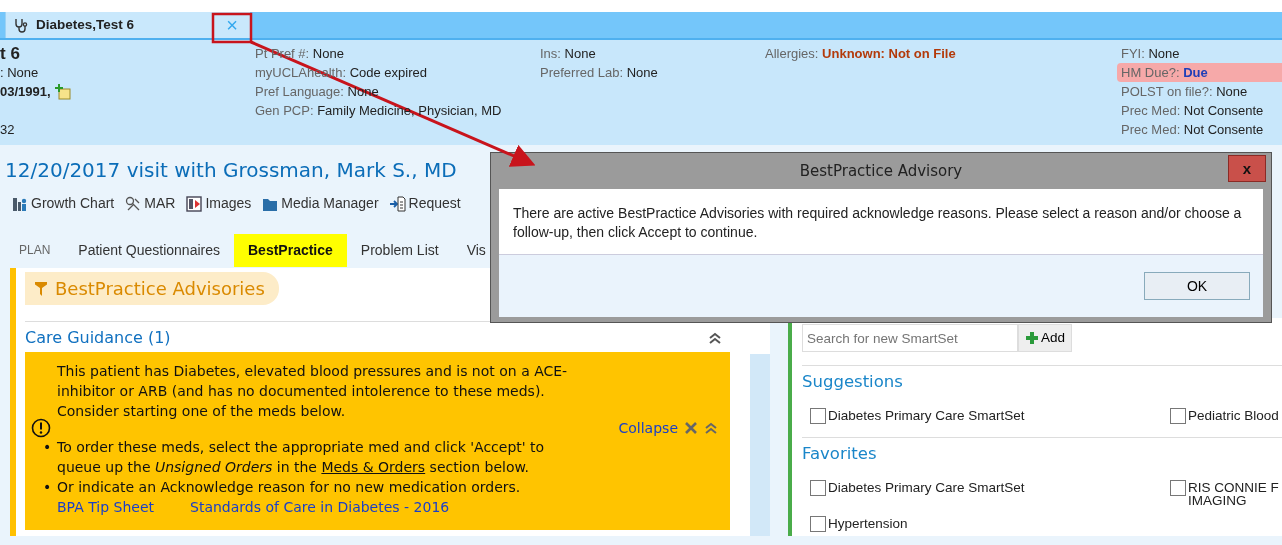 This screenshot has width=1282, height=545. I want to click on link: Standards of Care in Diabetes - 2016, so click(320, 507).